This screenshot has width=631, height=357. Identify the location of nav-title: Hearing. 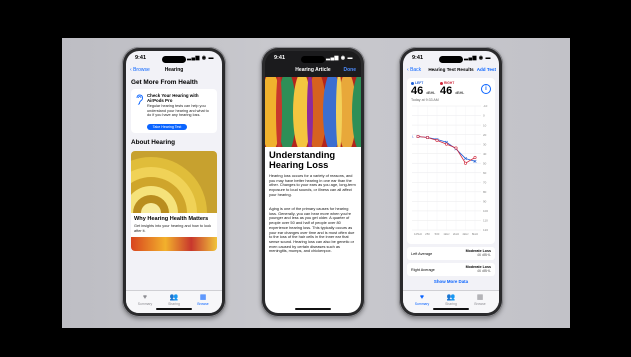
(174, 70).